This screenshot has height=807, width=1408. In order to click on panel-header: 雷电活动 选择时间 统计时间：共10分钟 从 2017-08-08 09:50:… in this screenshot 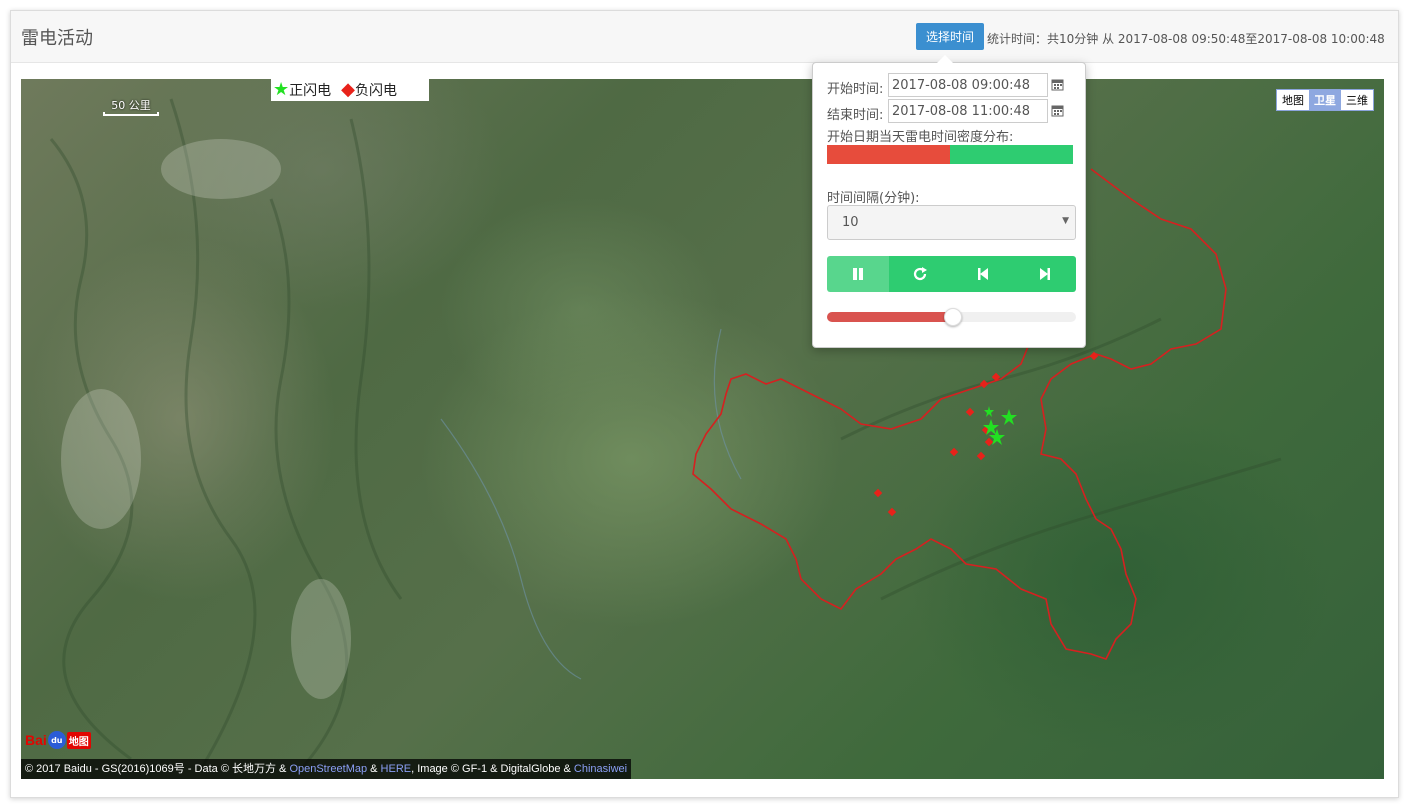, I will do `click(704, 37)`.